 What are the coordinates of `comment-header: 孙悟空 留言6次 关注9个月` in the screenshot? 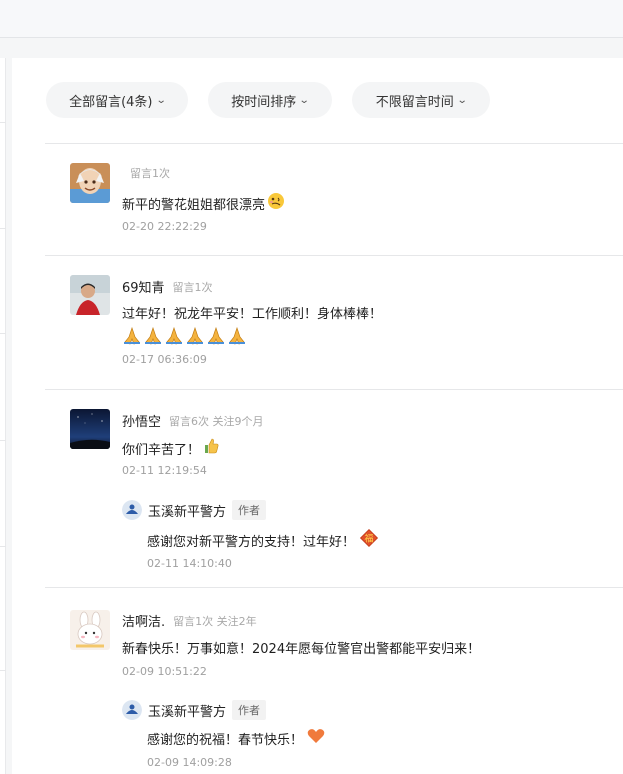 It's located at (193, 421).